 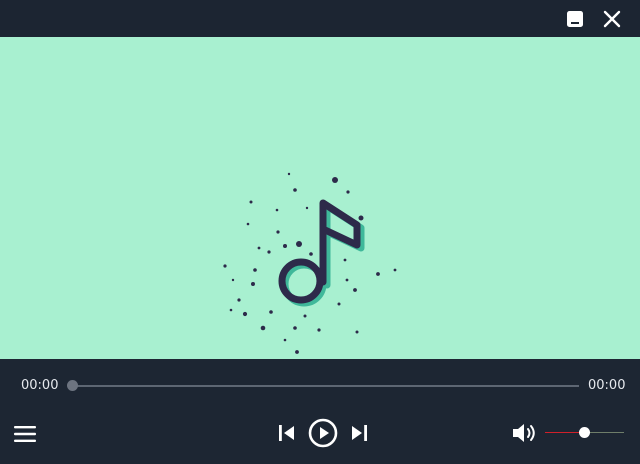 What do you see at coordinates (584, 432) in the screenshot?
I see `volume-handle` at bounding box center [584, 432].